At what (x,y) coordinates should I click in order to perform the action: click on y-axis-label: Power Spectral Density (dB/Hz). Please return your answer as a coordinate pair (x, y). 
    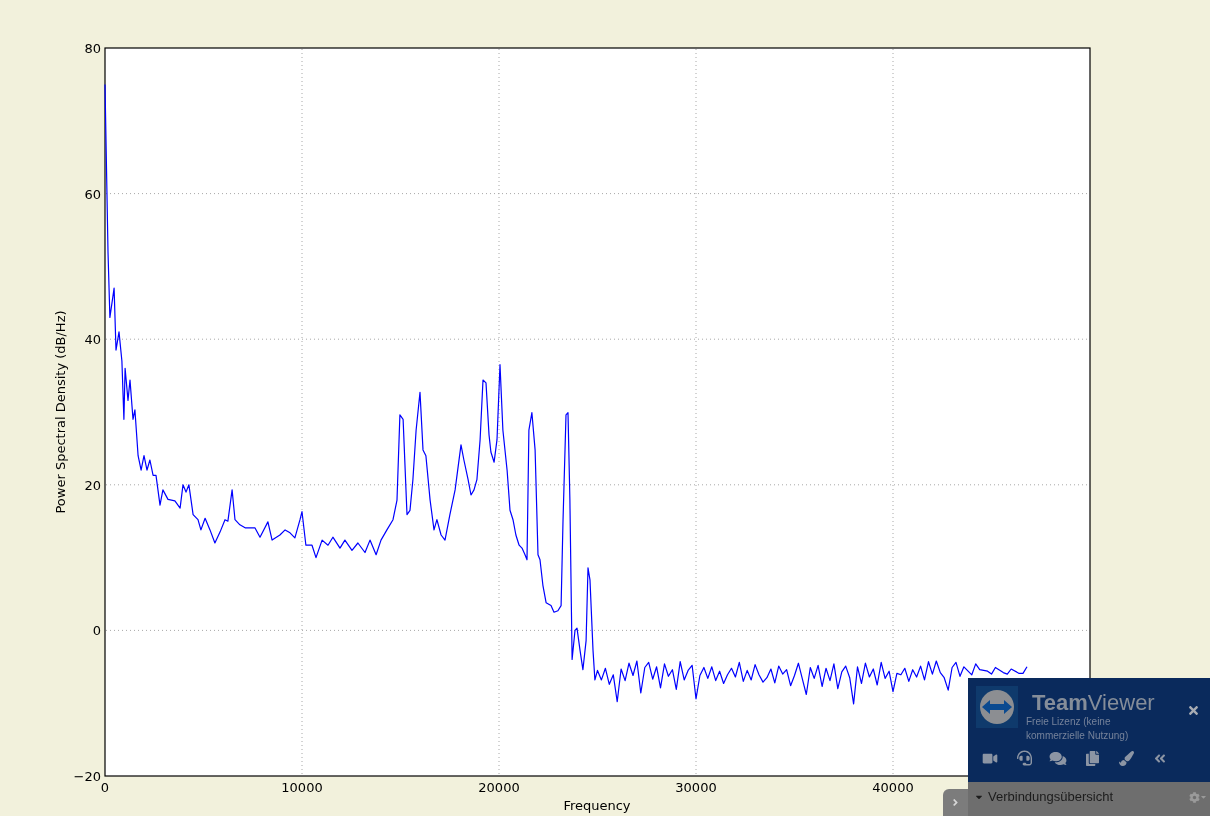
    Looking at the image, I should click on (60, 412).